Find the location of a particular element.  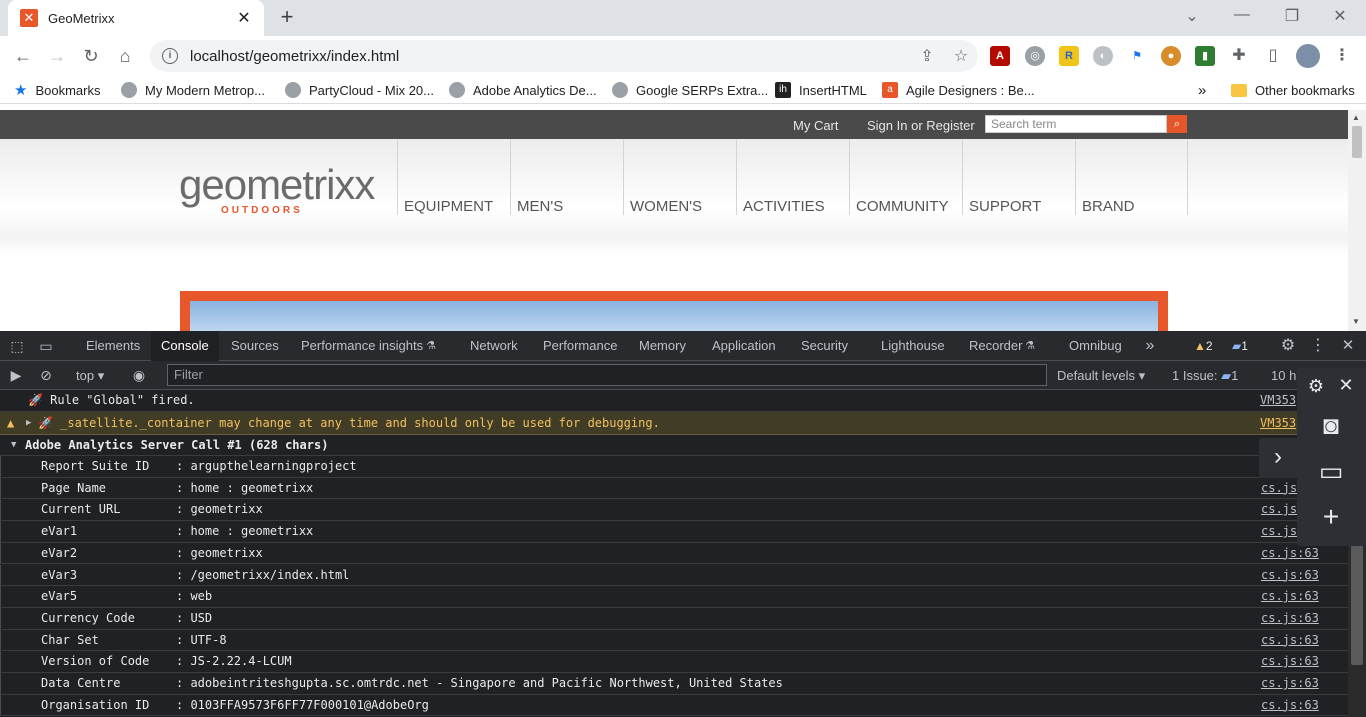

more-tabs-button: » is located at coordinates (1150, 346).